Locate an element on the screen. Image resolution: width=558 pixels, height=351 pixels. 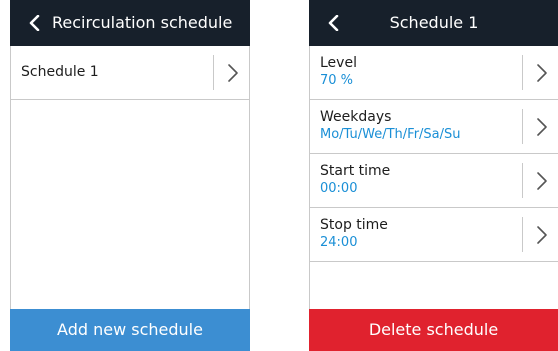
page-title: Schedule 1 is located at coordinates (434, 22).